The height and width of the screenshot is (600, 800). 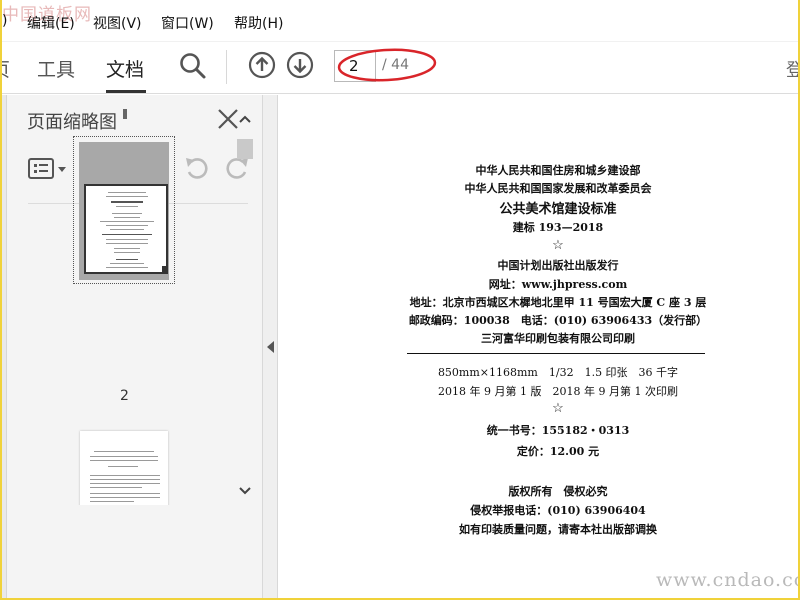 I want to click on doc-line: 统一书号：155182・0313, so click(x=558, y=430).